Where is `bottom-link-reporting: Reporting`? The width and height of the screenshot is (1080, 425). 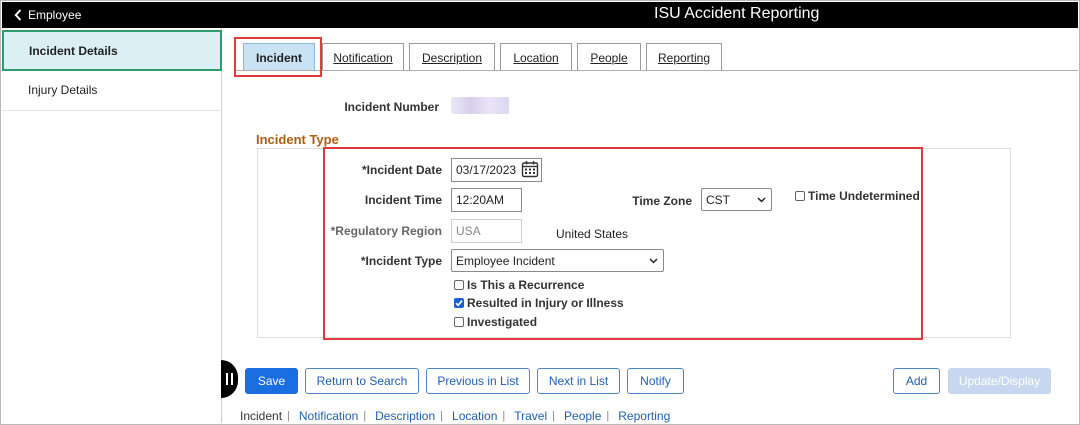 bottom-link-reporting: Reporting is located at coordinates (644, 416).